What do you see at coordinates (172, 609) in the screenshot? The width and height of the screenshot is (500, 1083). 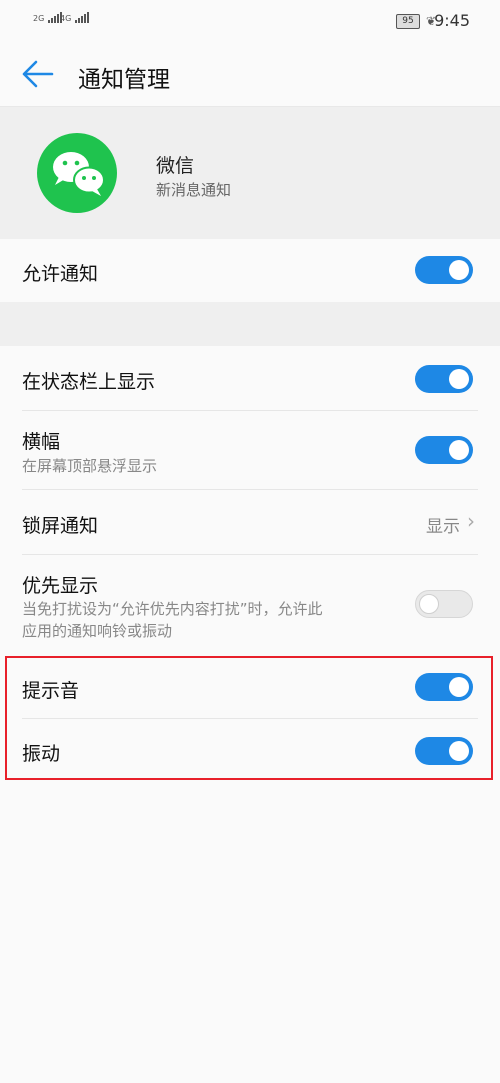 I see `priority-description-line1: 当免打扰设为“允许优先内容打扰”时，允许此` at bounding box center [172, 609].